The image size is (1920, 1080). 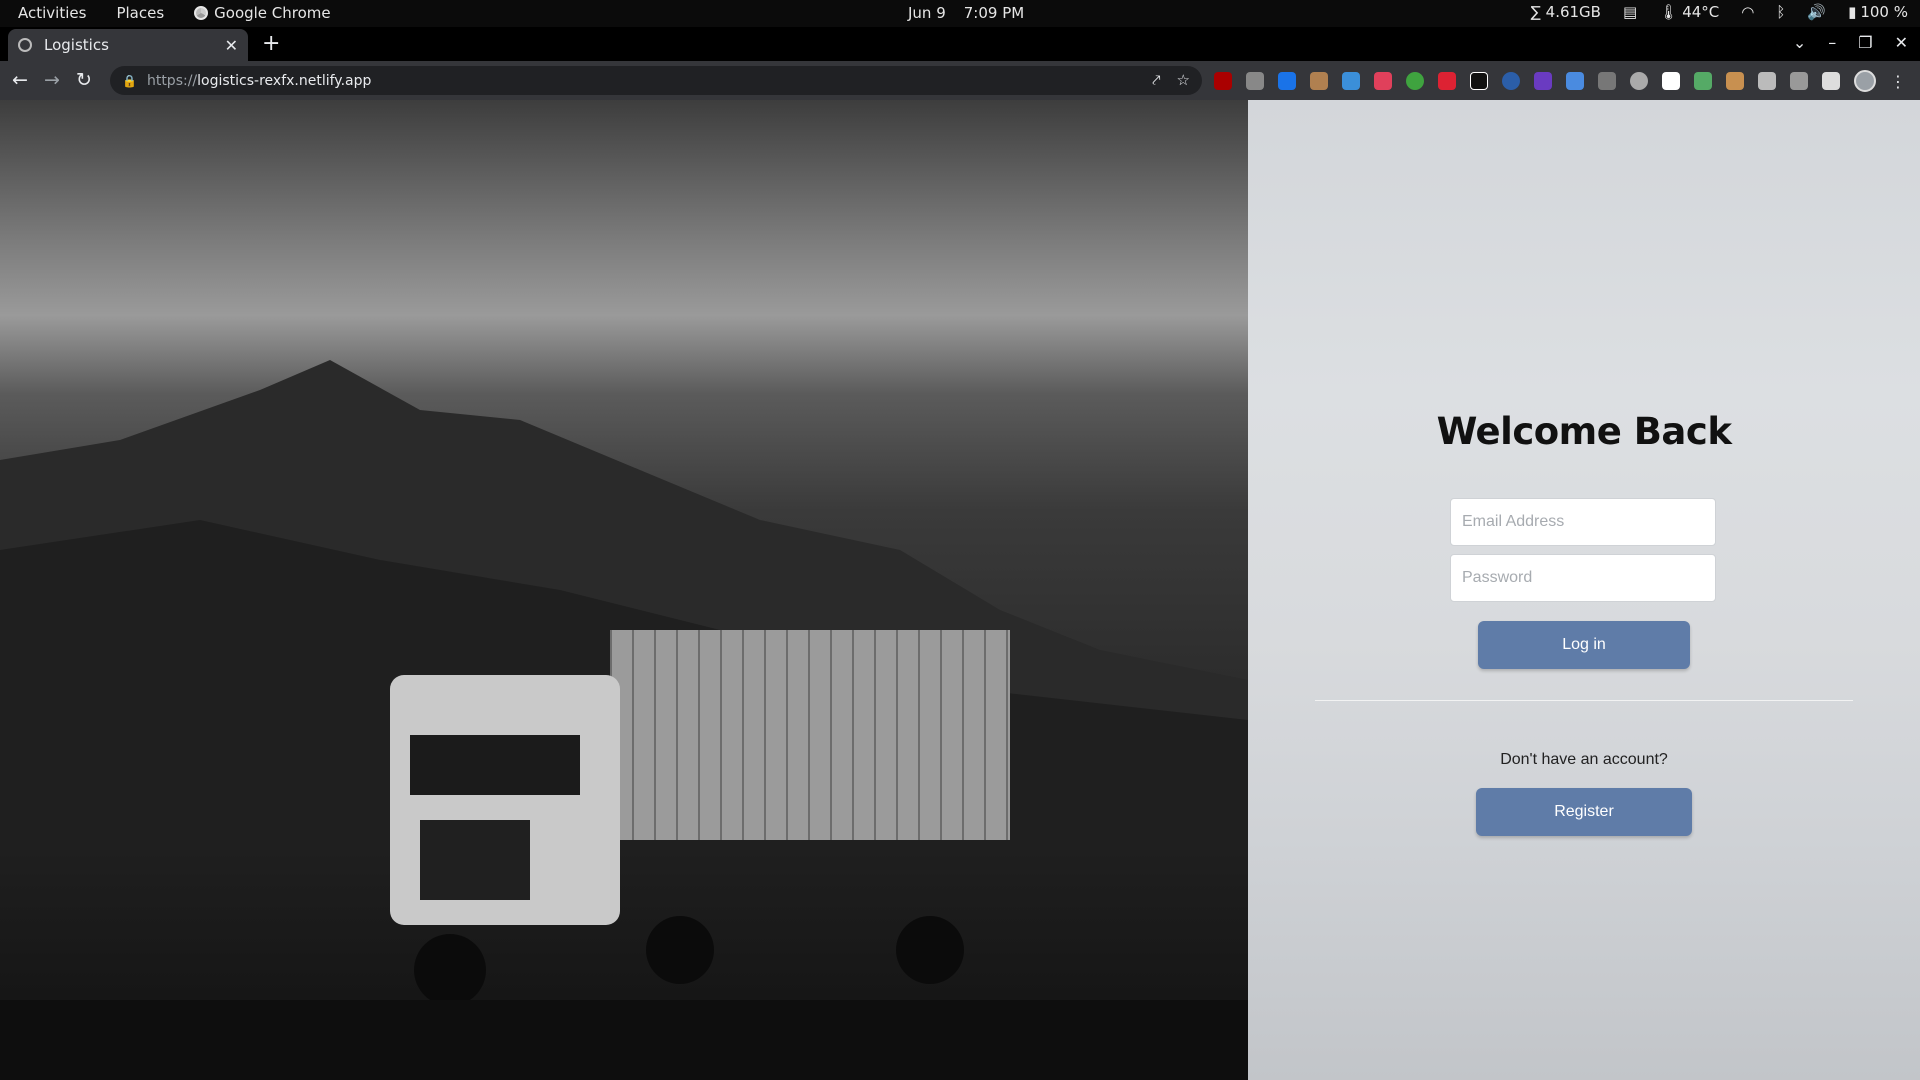 I want to click on url-protocol: https://, so click(x=172, y=80).